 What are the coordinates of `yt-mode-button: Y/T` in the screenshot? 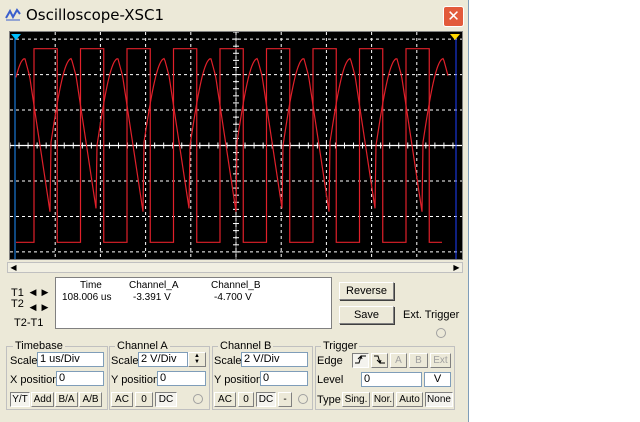 It's located at (20, 399).